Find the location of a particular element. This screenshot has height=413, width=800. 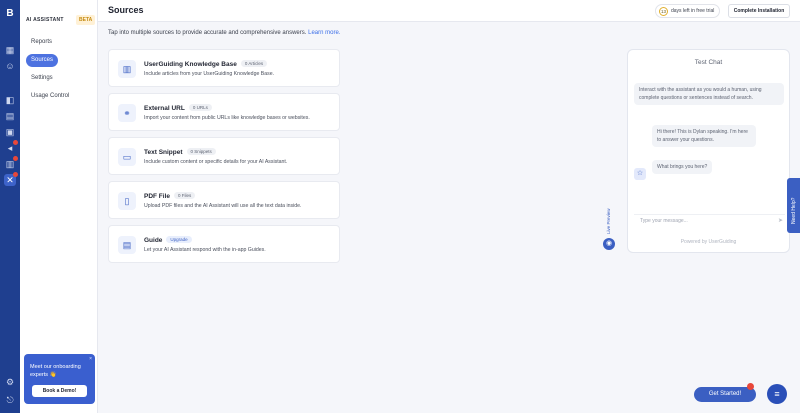

layers-icon: ◧ is located at coordinates (10, 100).